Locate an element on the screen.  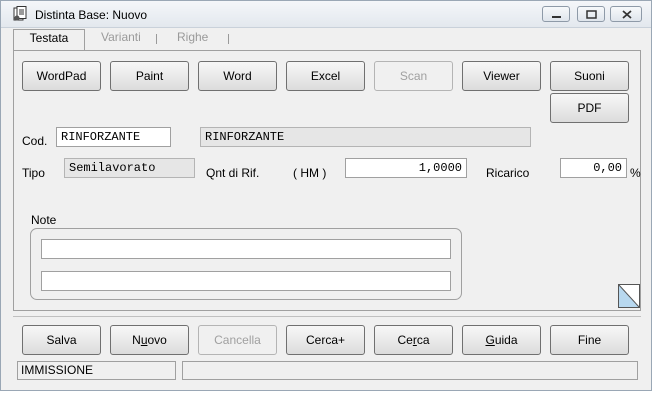
title-bar: Distinta Base: Nuovo is located at coordinates (326, 14).